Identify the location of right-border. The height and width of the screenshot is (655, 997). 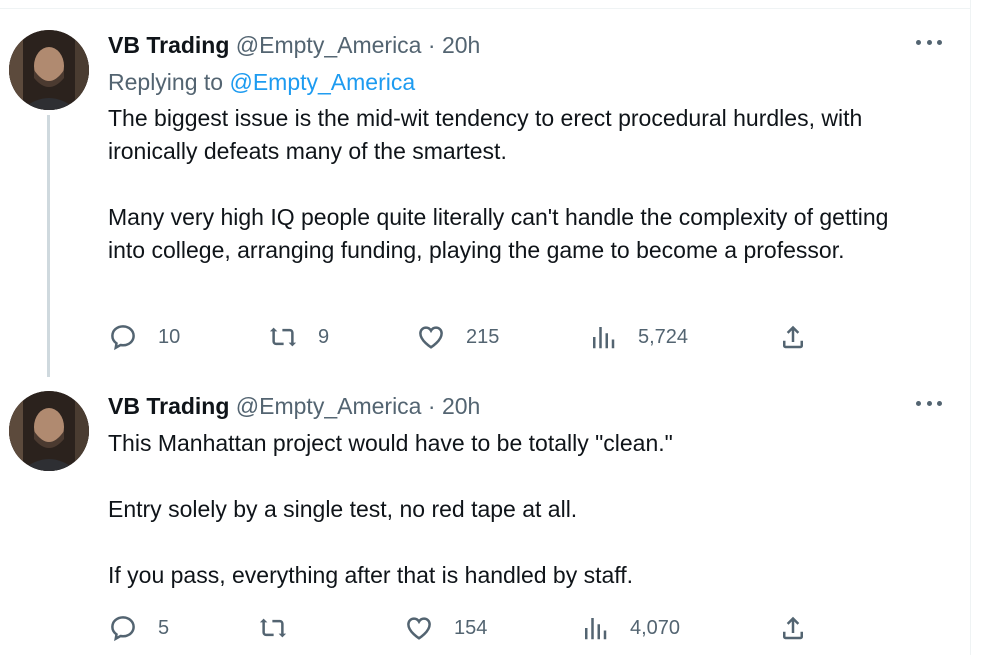
(970, 327).